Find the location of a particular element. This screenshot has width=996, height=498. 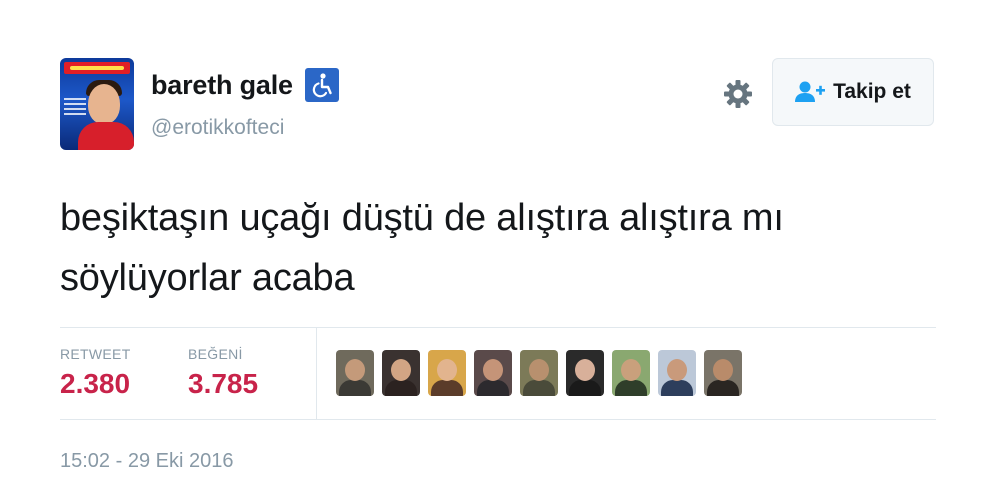

tweet-timestamp: 15:02 - 29 Eki 2016 is located at coordinates (146, 461).